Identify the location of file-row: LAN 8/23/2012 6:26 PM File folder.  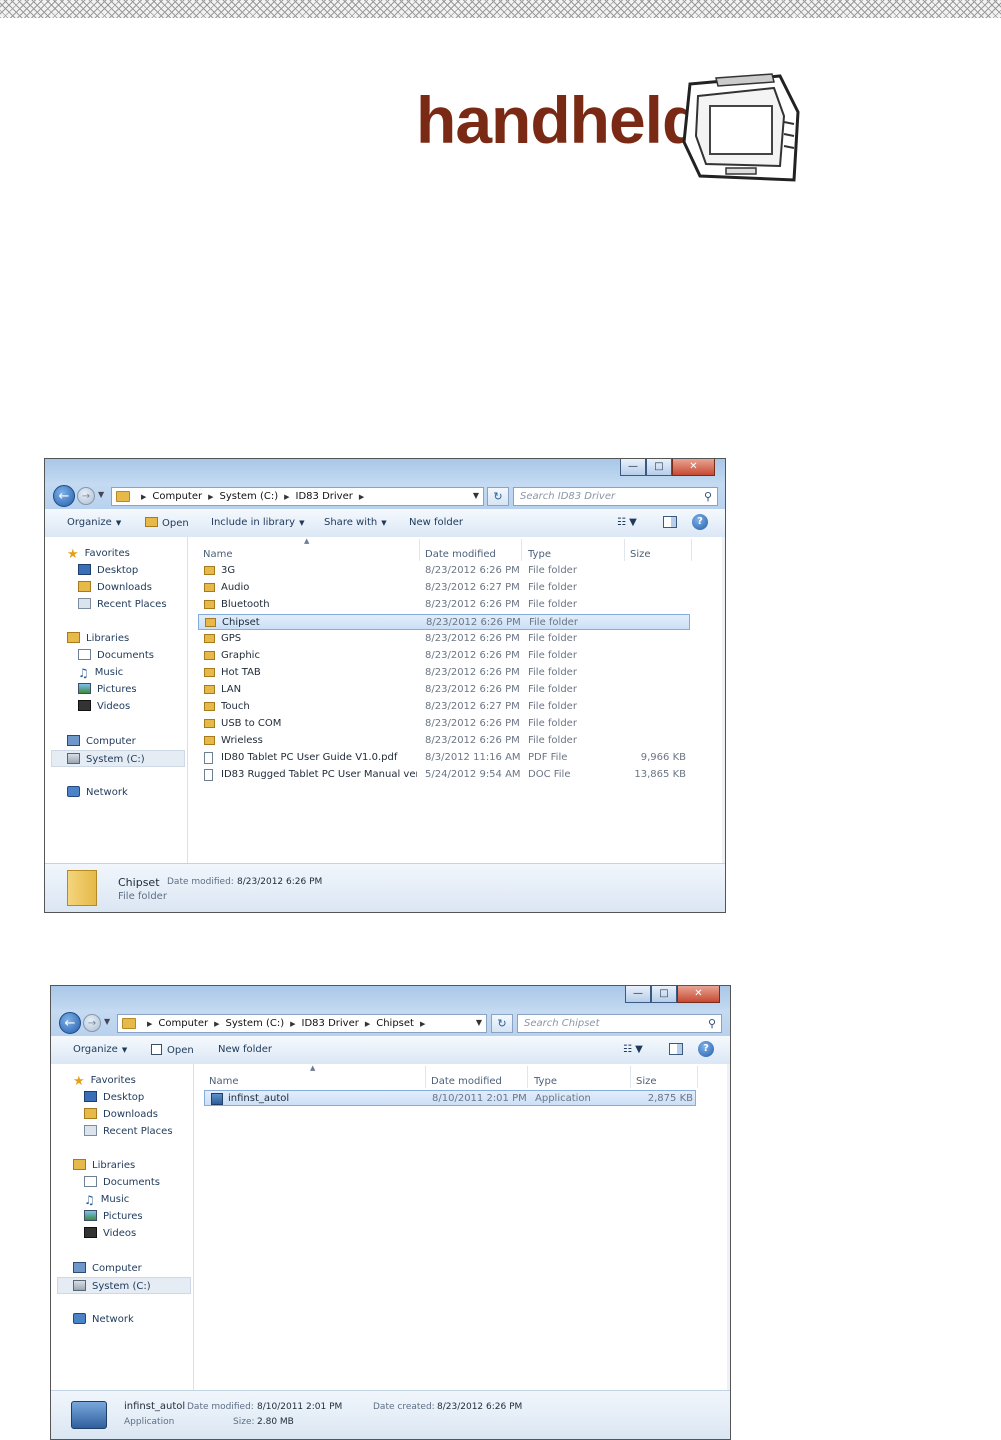
(444, 690).